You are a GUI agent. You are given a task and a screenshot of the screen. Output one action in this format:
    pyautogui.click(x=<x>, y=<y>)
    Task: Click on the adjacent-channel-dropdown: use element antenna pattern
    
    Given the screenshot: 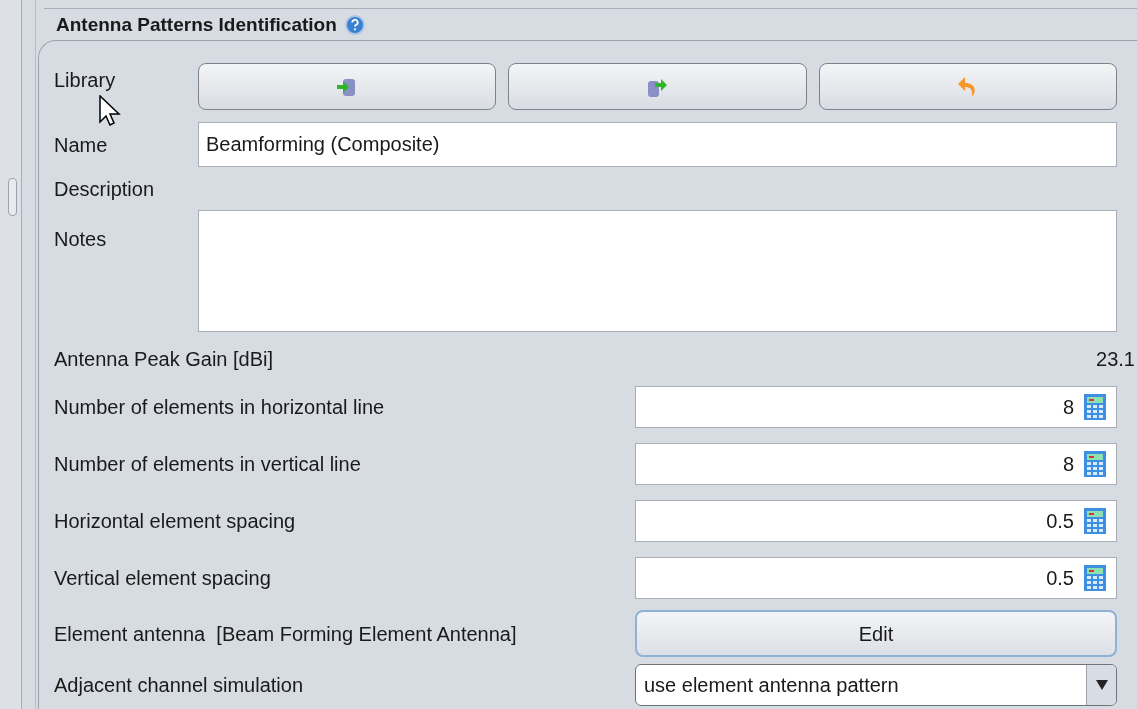 What is the action you would take?
    pyautogui.click(x=876, y=685)
    